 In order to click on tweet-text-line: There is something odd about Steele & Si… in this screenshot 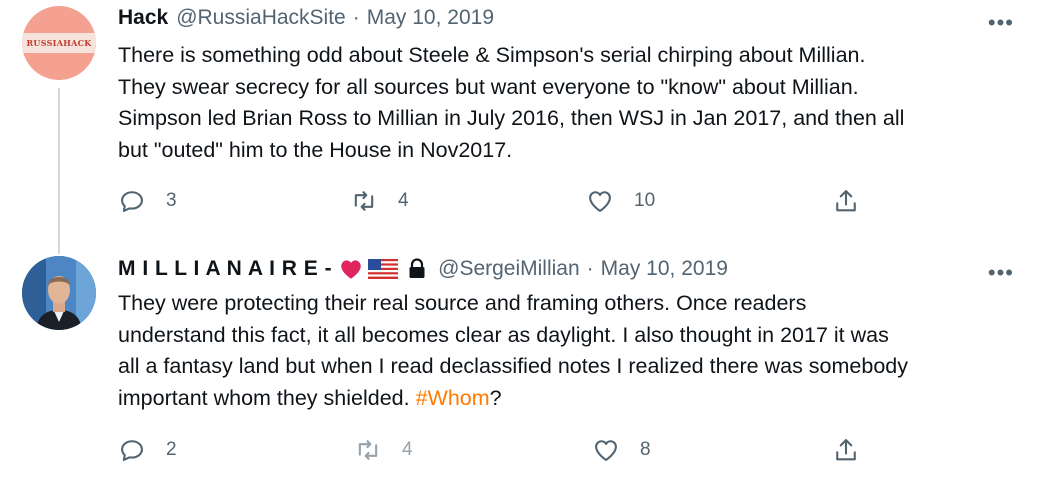, I will do `click(492, 55)`.